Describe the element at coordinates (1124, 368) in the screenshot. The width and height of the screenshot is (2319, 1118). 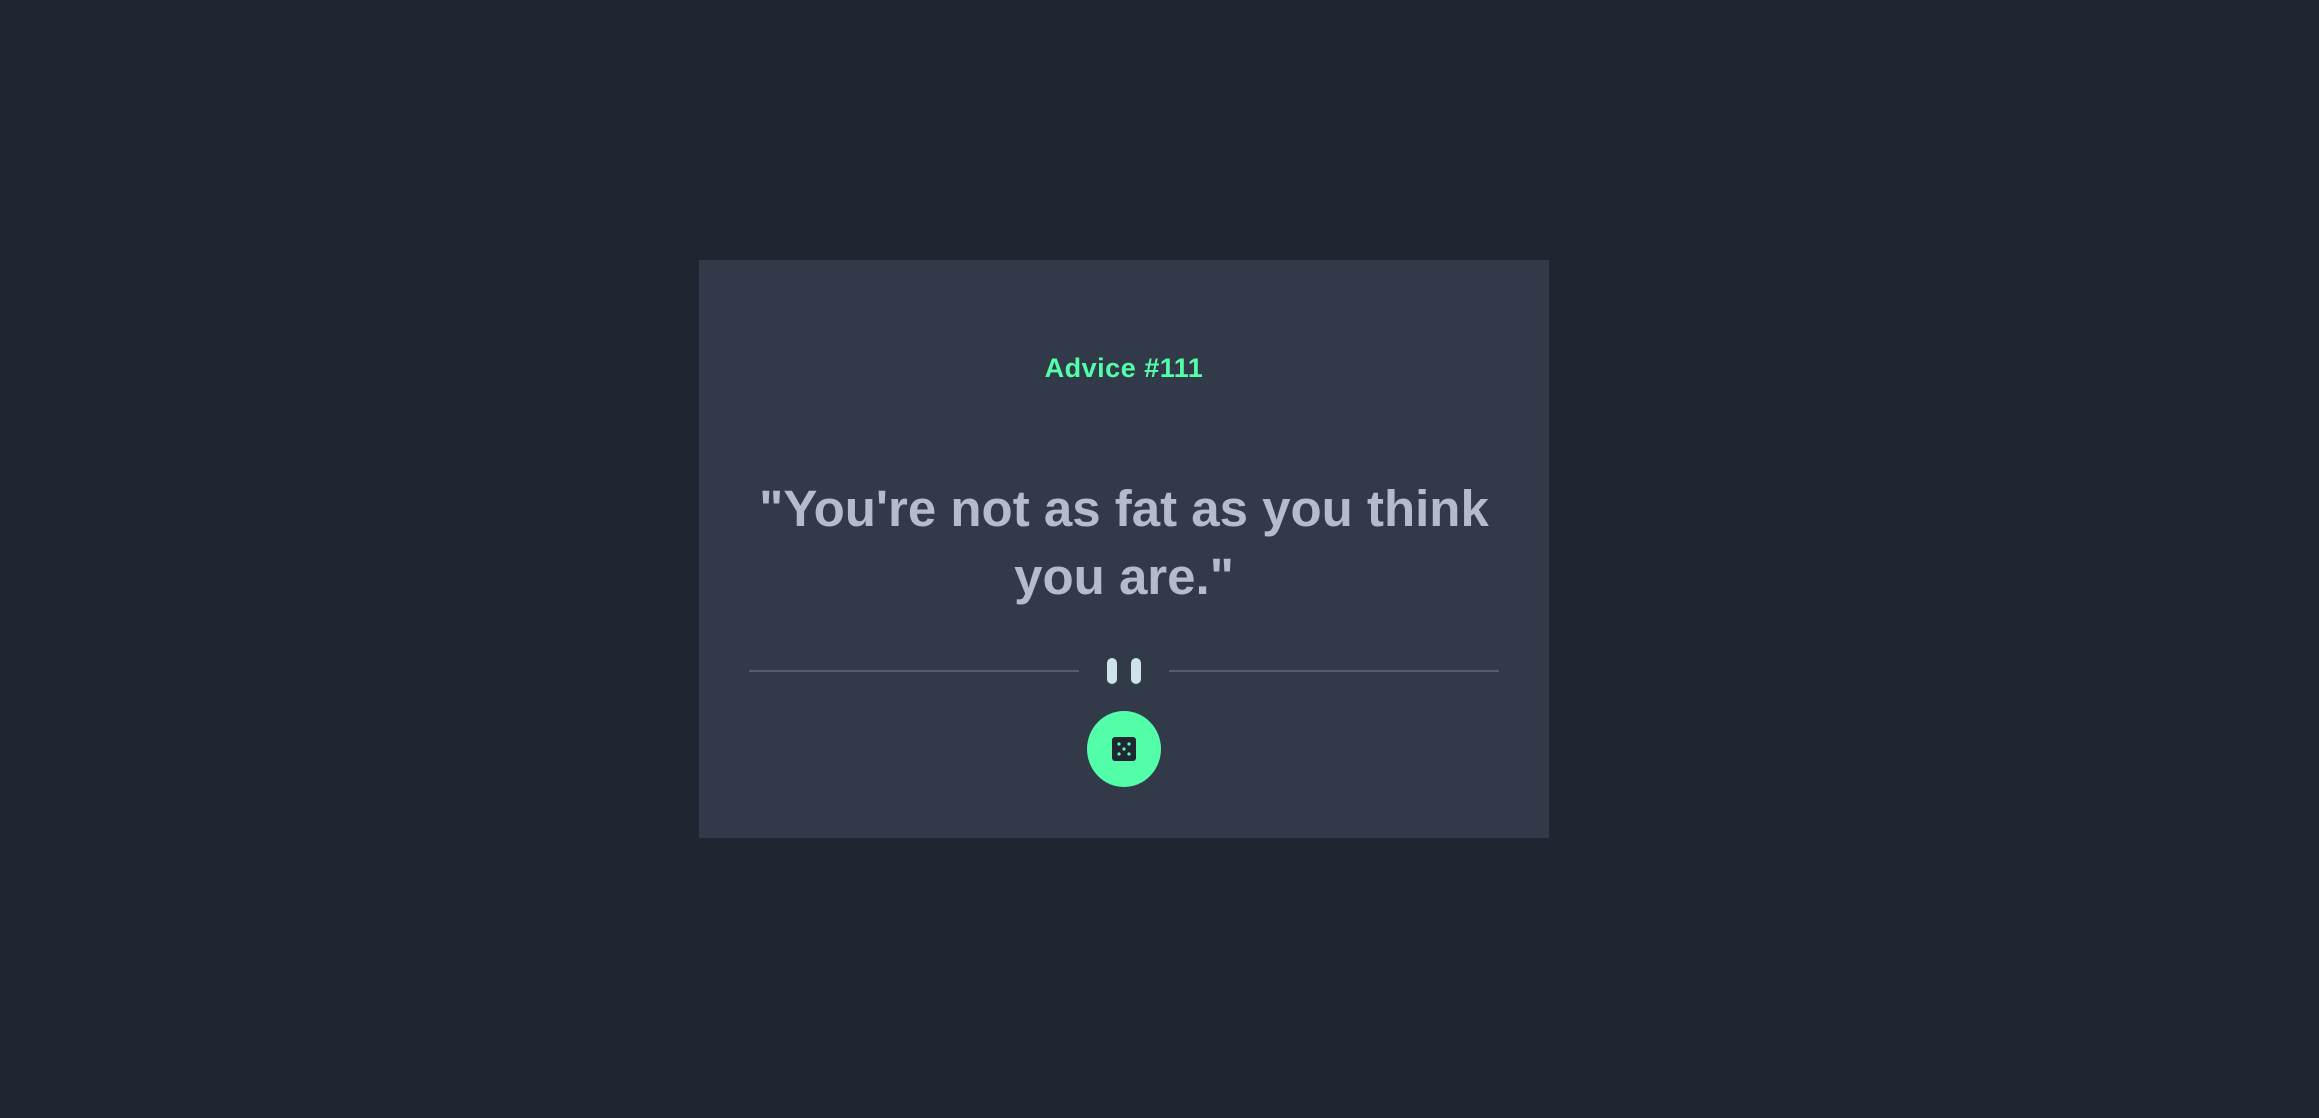
I see `advice-id-heading: Advice #111` at that location.